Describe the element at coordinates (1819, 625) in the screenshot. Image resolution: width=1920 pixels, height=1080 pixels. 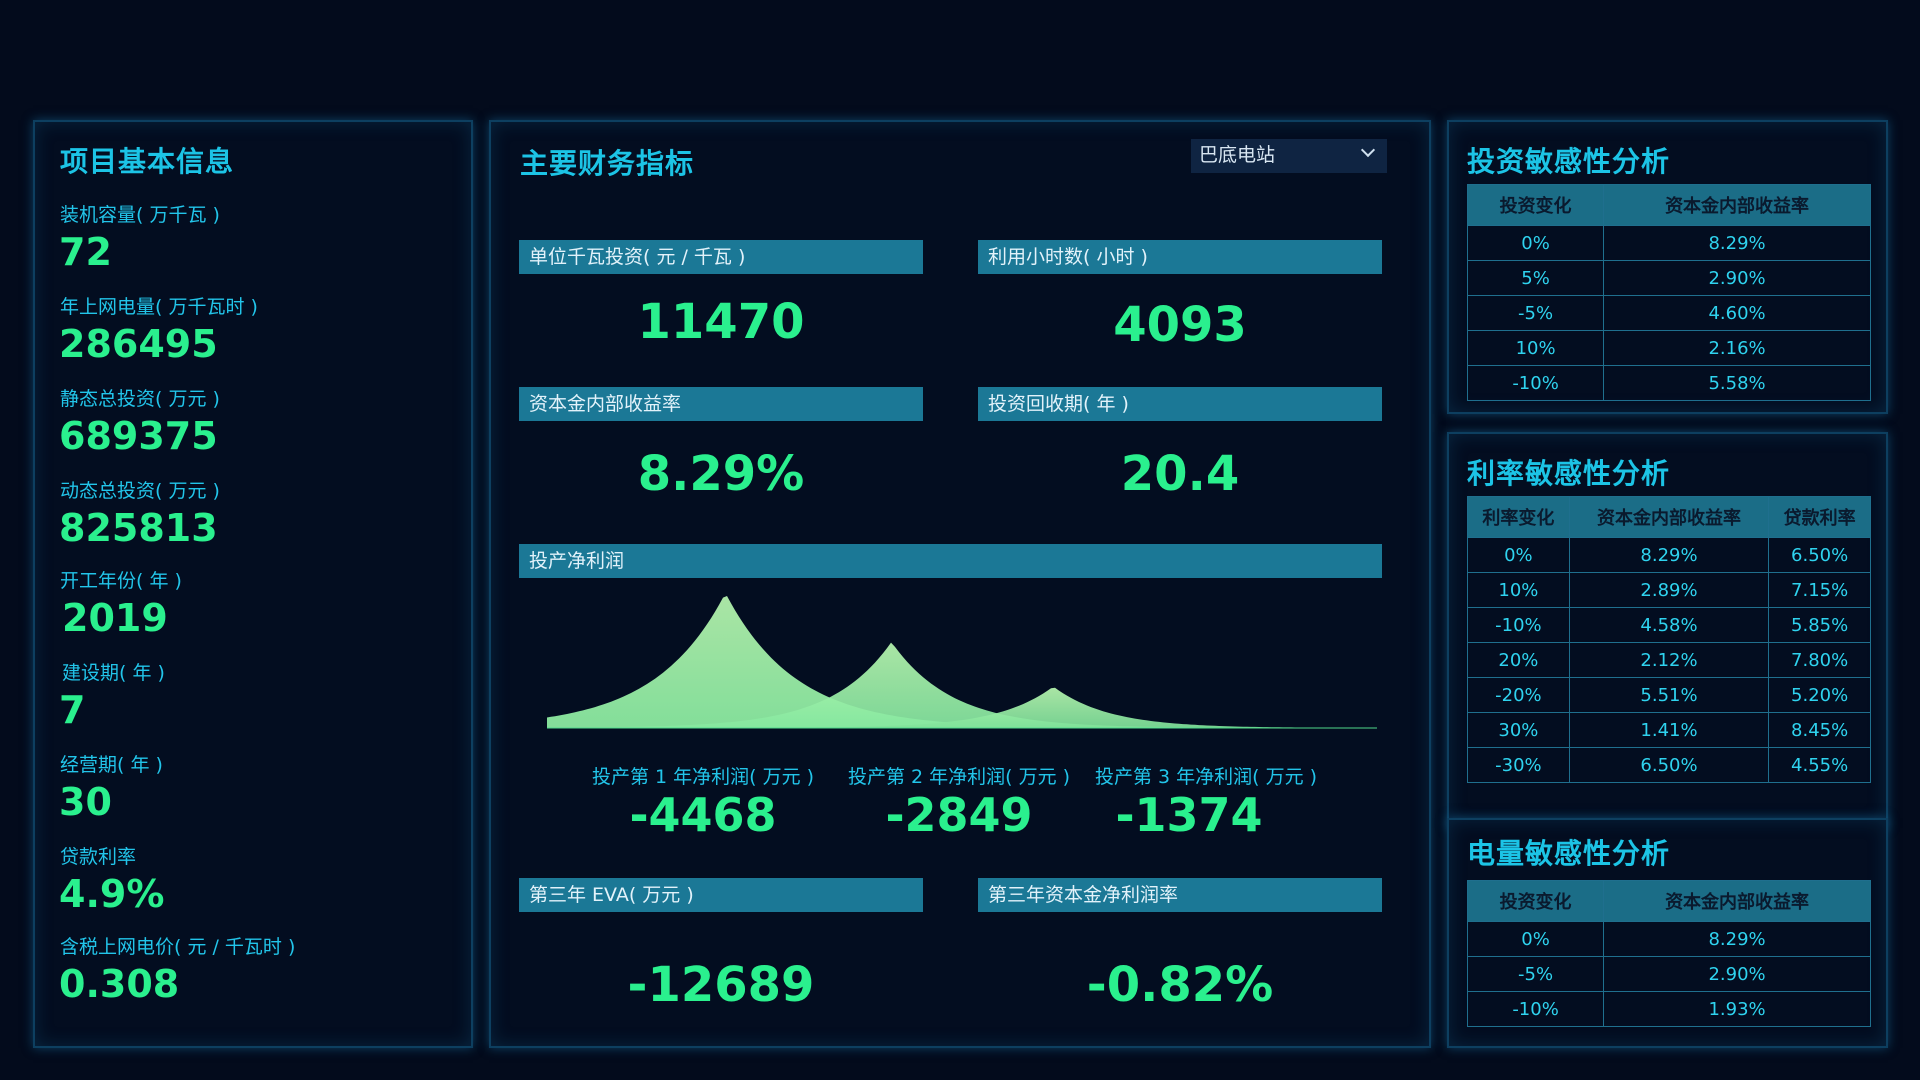
I see `table-cell: 5.85%` at that location.